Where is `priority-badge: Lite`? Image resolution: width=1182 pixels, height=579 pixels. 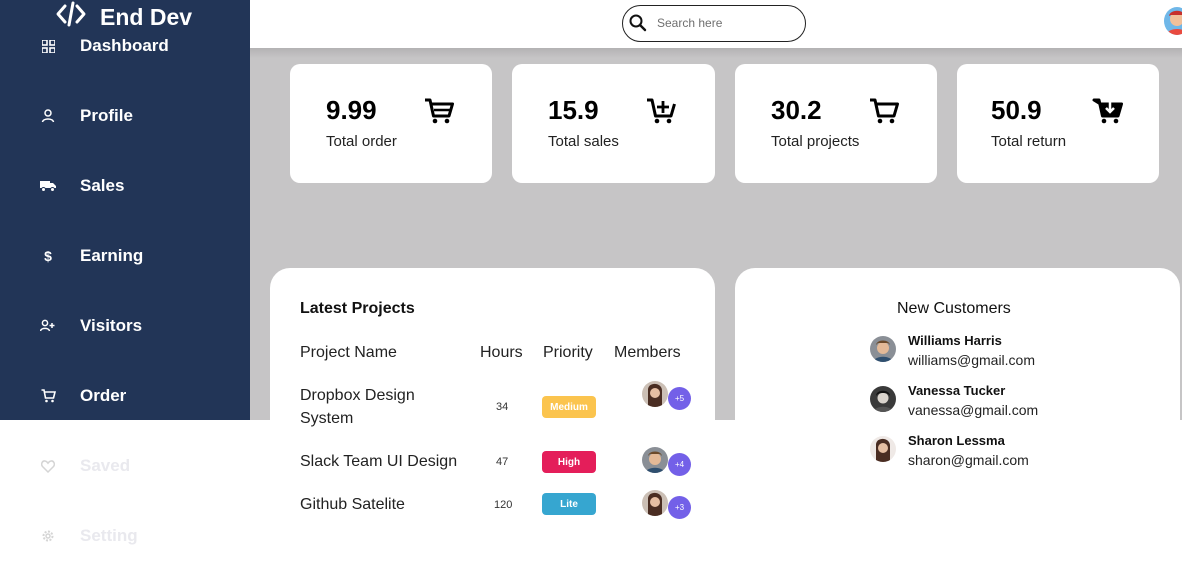
priority-badge: Lite is located at coordinates (569, 504).